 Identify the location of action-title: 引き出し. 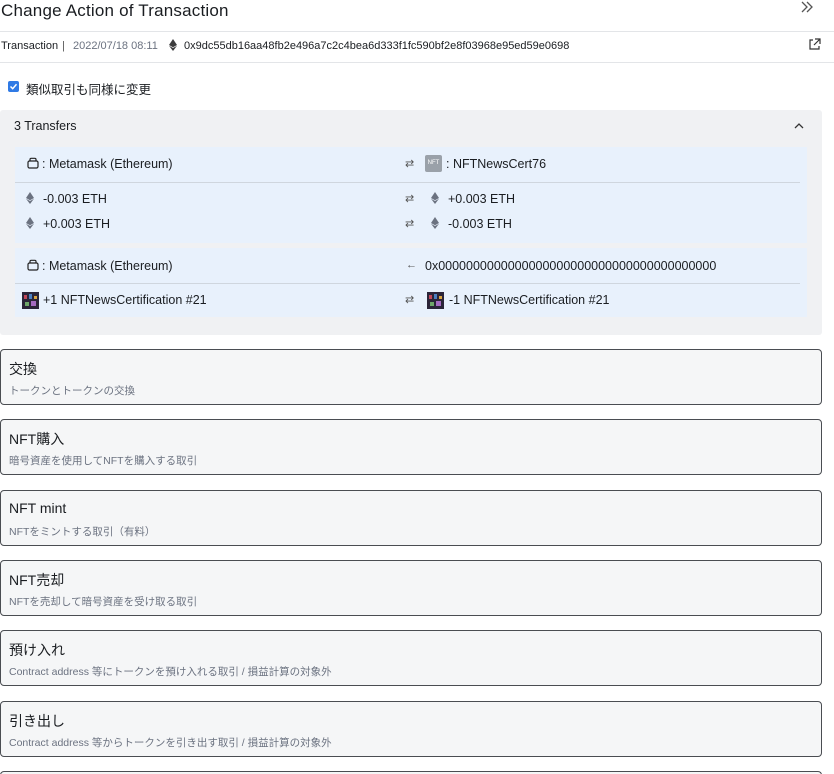
(37, 721).